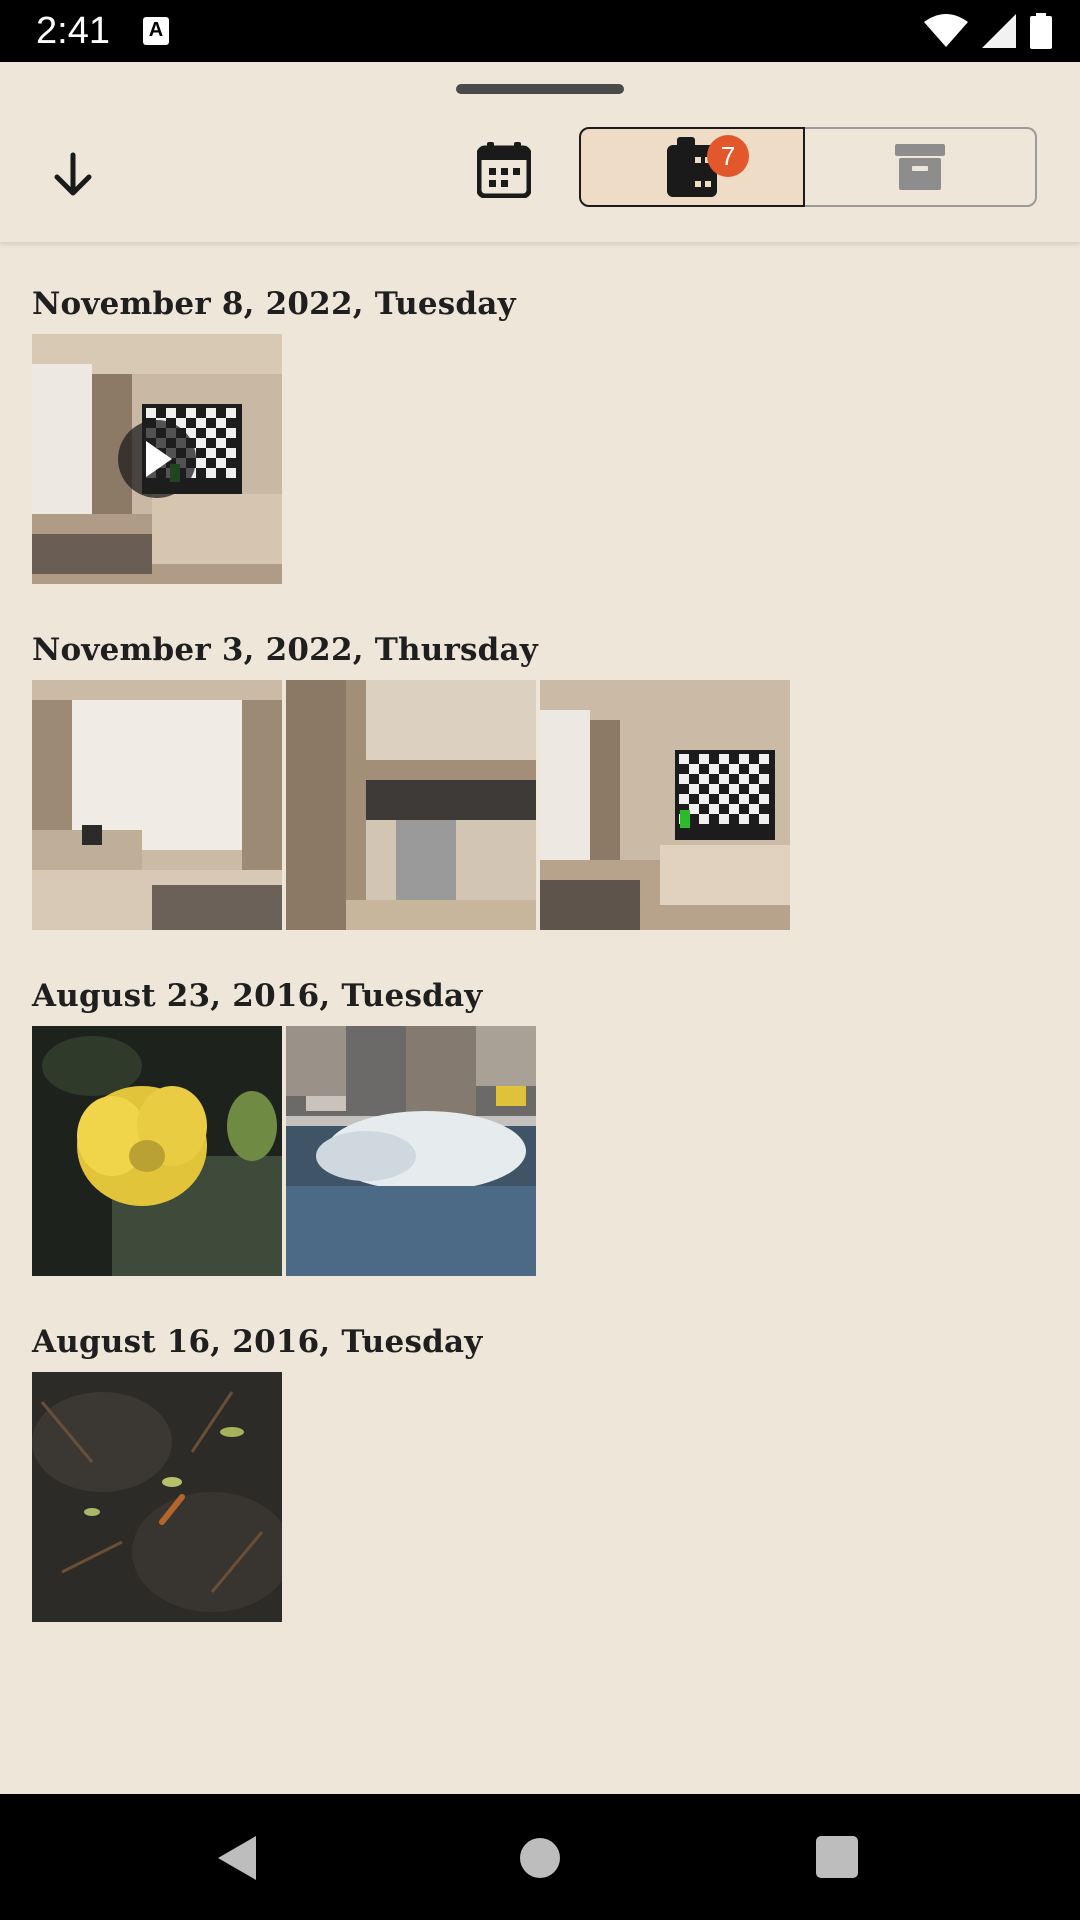 The height and width of the screenshot is (1920, 1080). I want to click on calendar-icon, so click(504, 170).